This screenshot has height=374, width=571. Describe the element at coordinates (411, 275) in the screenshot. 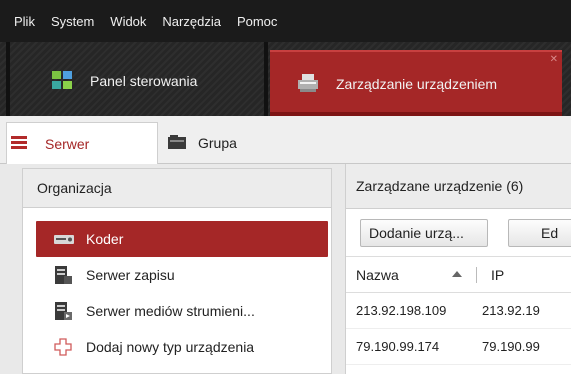

I see `column-header-name: Nazwa` at that location.